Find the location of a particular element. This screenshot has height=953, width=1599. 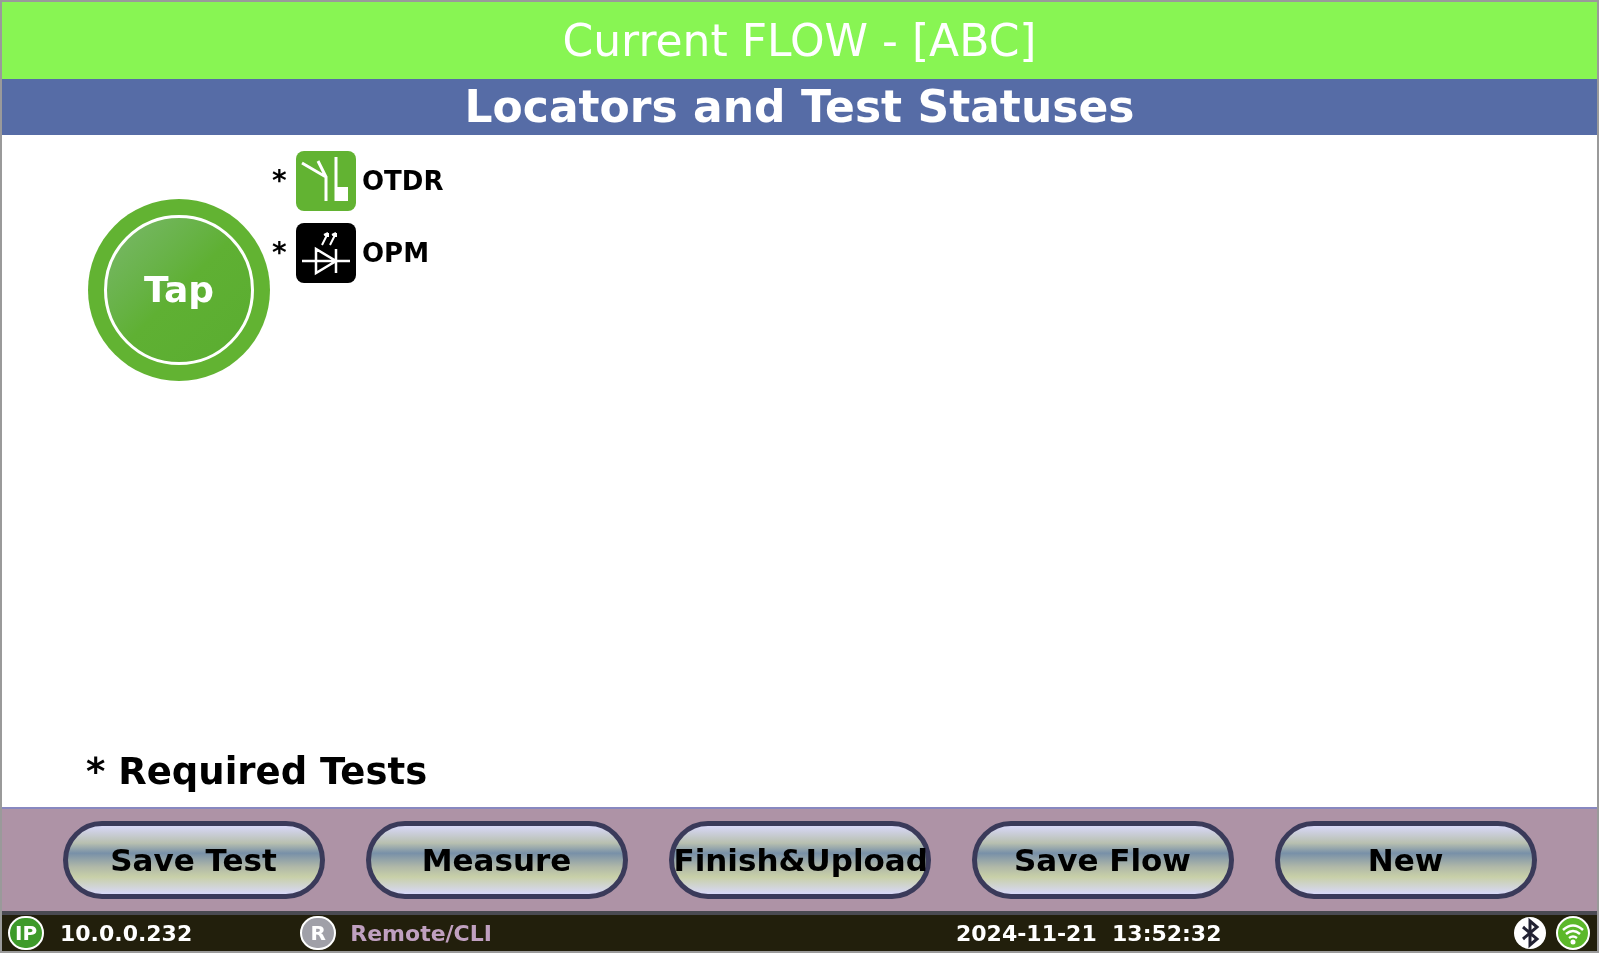

action-button: New is located at coordinates (1405, 860).